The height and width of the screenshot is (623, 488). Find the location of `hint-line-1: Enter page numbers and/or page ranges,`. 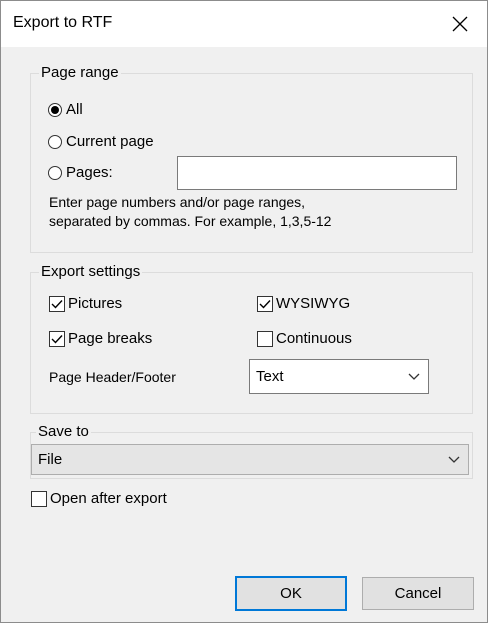

hint-line-1: Enter page numbers and/or page ranges, is located at coordinates (177, 202).